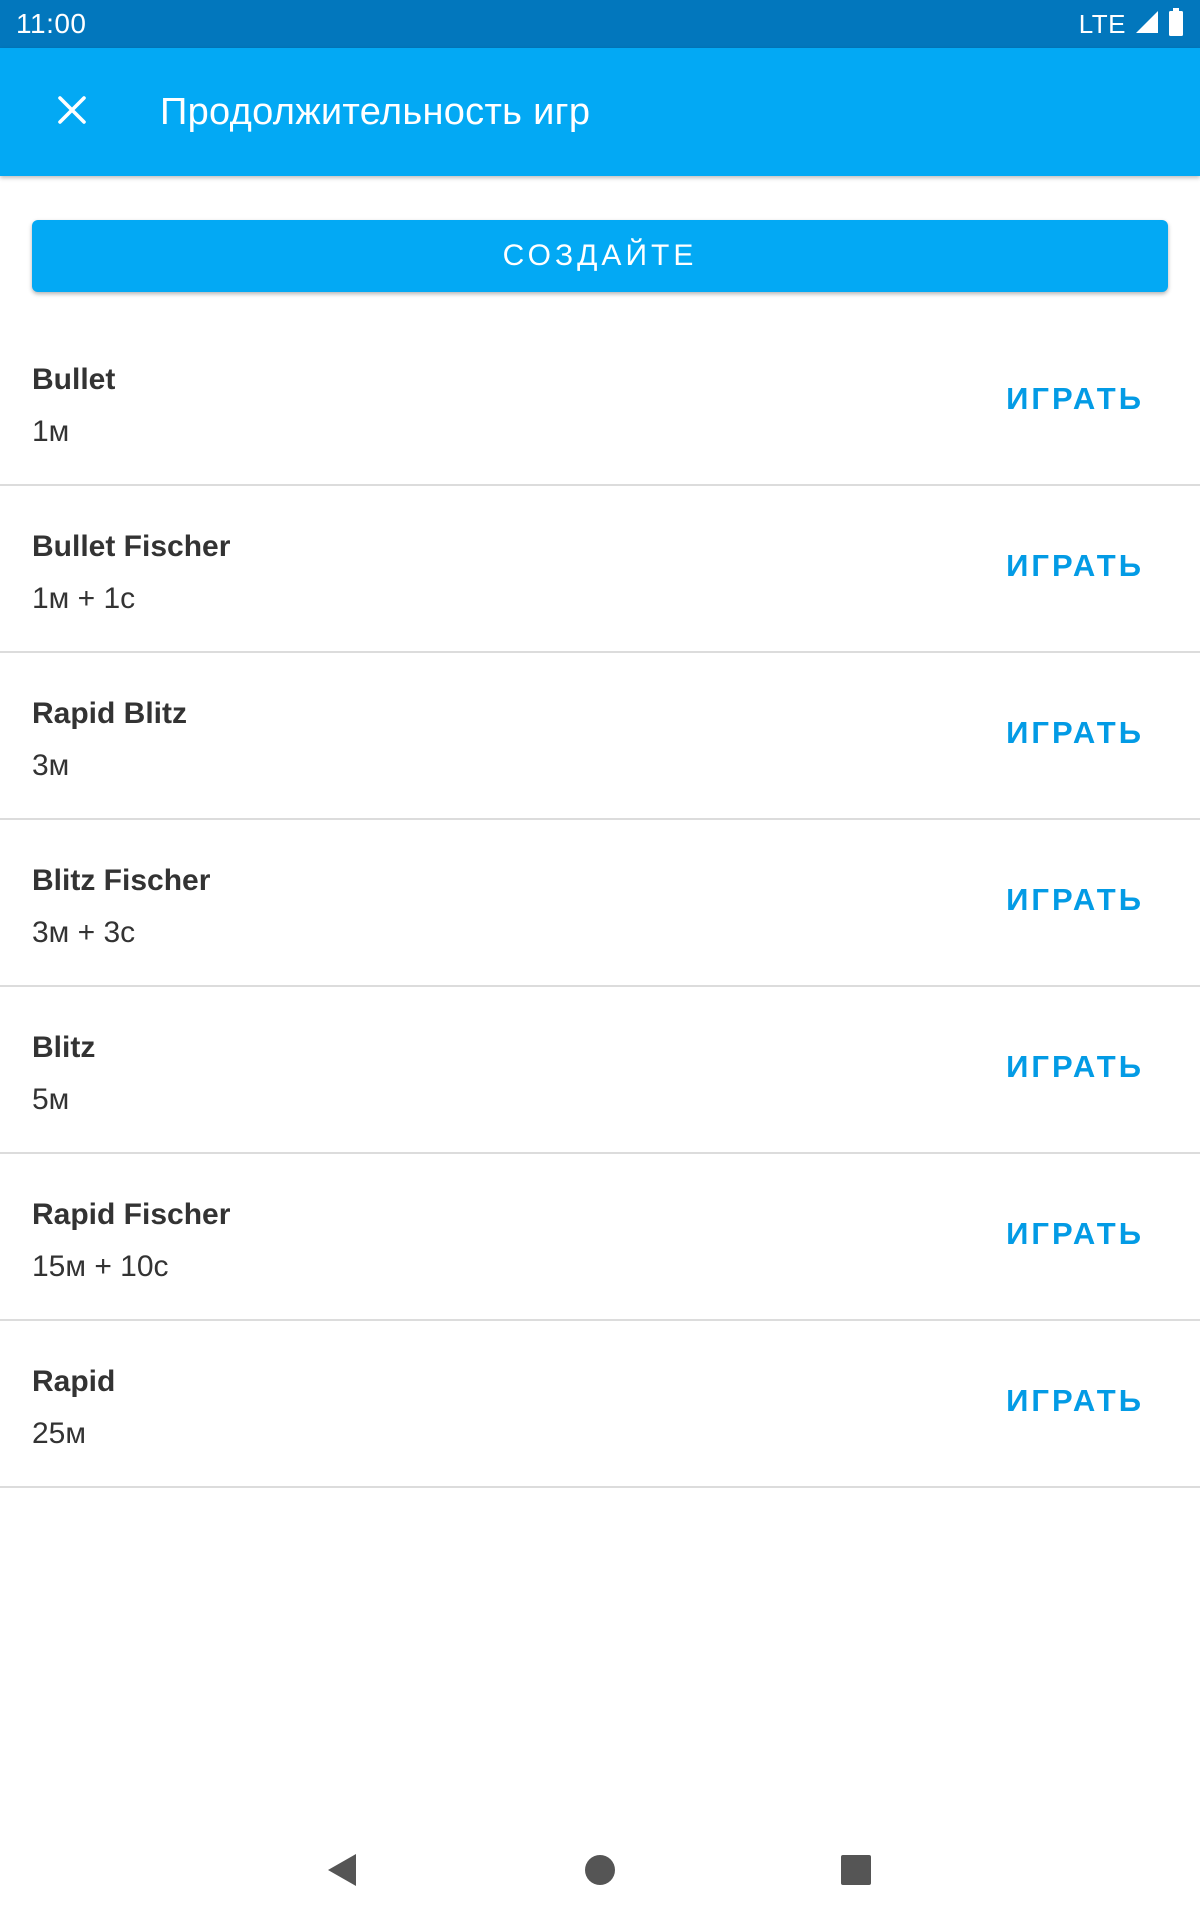 The width and height of the screenshot is (1200, 1920). Describe the element at coordinates (51, 1099) in the screenshot. I see `time-control-duration: 5м` at that location.